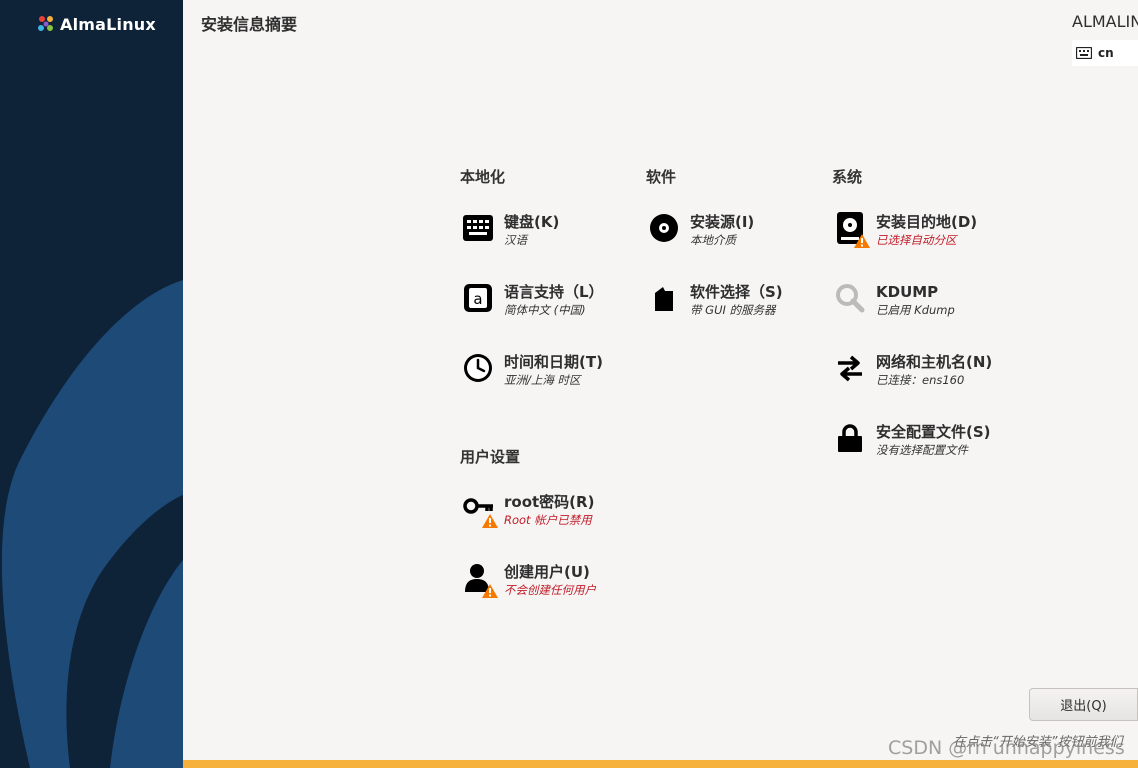 This screenshot has height=768, width=1138. What do you see at coordinates (850, 368) in the screenshot?
I see `network-arrows-icon` at bounding box center [850, 368].